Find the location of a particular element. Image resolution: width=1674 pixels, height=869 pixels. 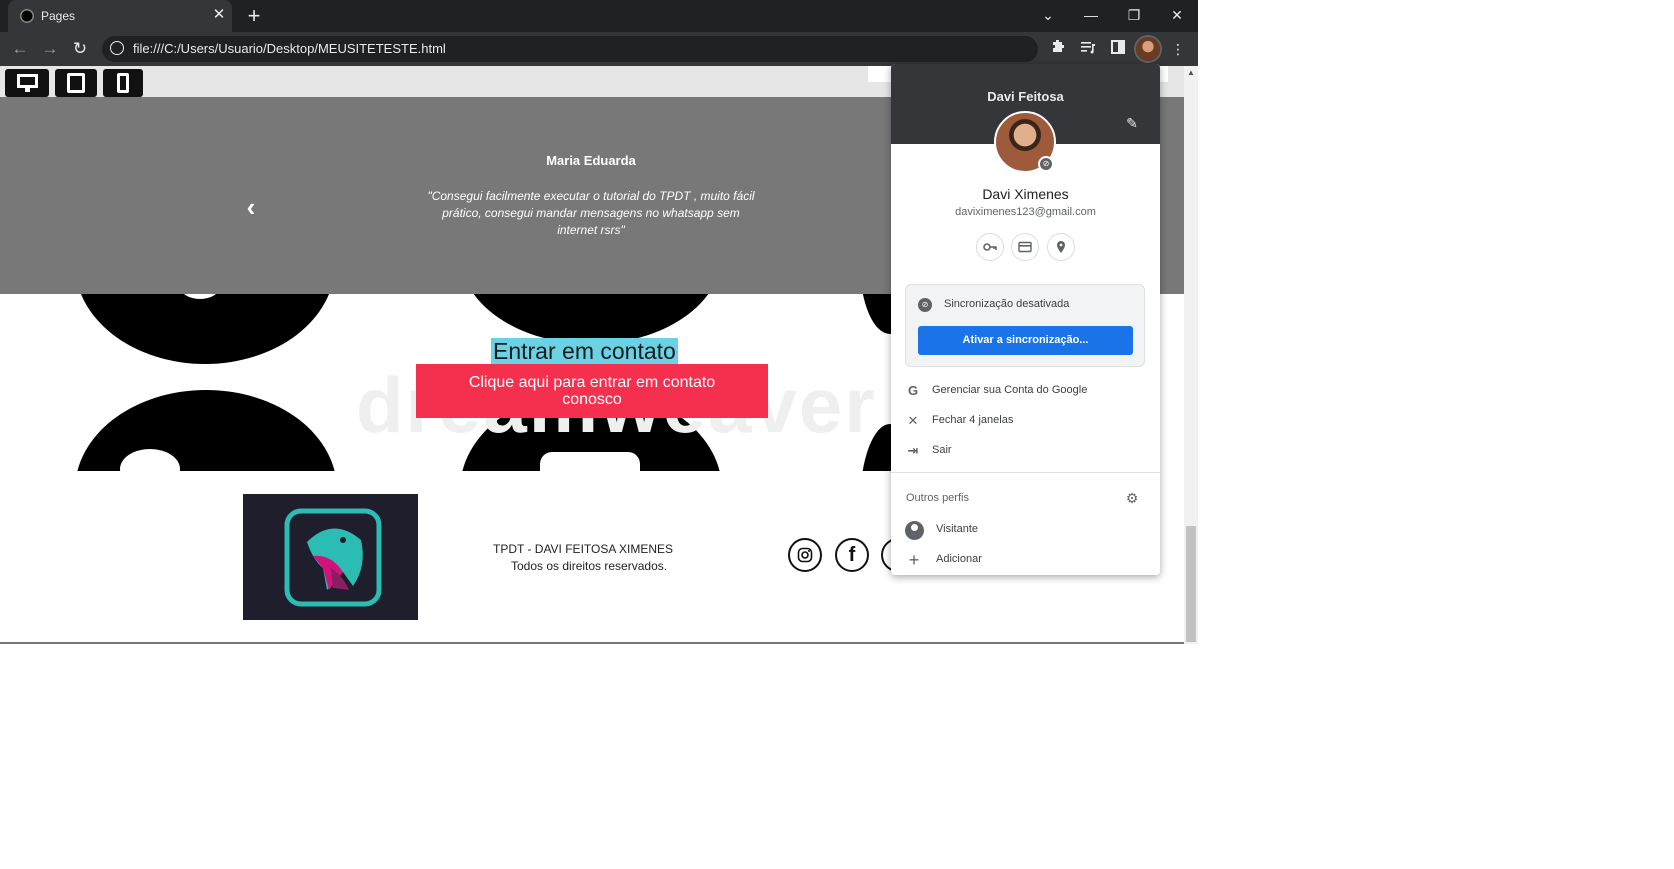

menu-item-manage-account: G Gerenciar sua Conta do Google is located at coordinates (1025, 391).